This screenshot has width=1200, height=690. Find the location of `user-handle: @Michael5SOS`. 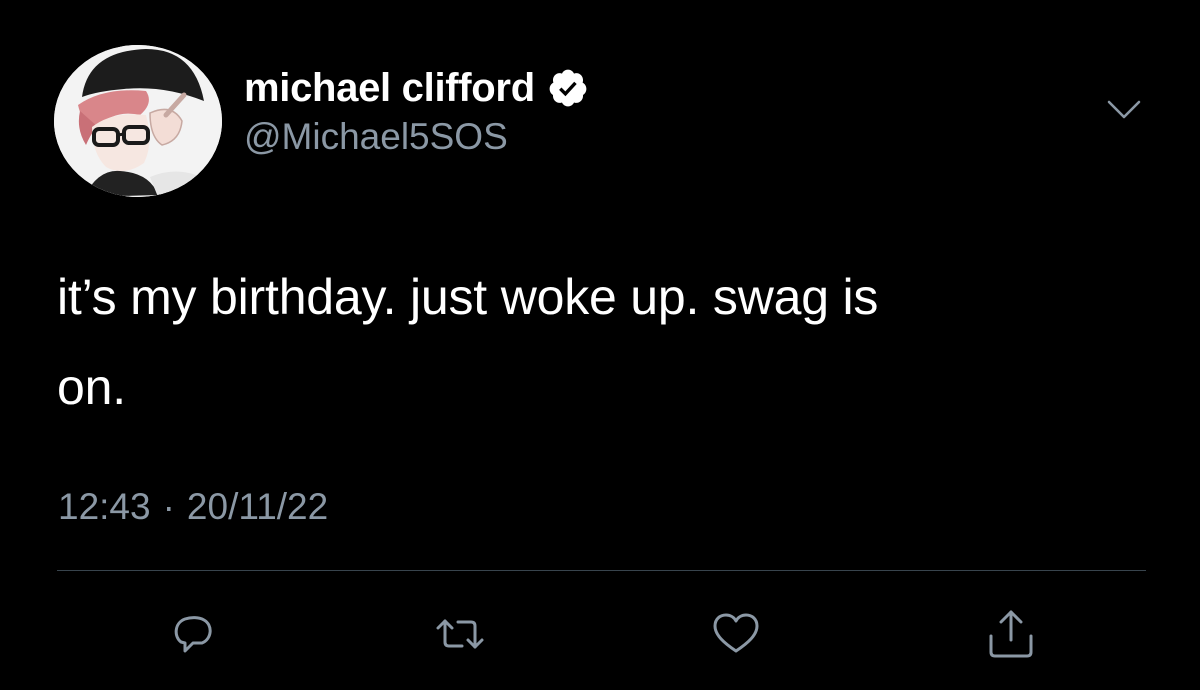

user-handle: @Michael5SOS is located at coordinates (416, 137).